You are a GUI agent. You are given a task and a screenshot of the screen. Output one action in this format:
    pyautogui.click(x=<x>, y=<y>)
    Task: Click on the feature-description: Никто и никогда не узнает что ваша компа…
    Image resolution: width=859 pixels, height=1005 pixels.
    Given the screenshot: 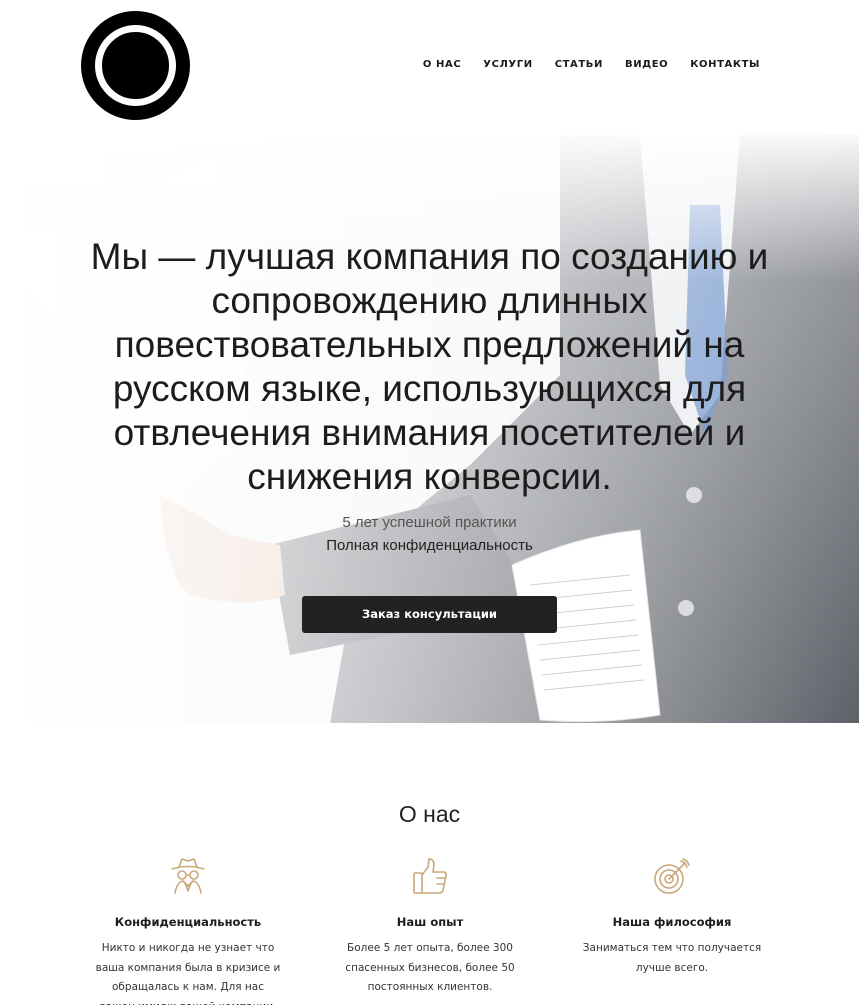 What is the action you would take?
    pyautogui.click(x=188, y=973)
    